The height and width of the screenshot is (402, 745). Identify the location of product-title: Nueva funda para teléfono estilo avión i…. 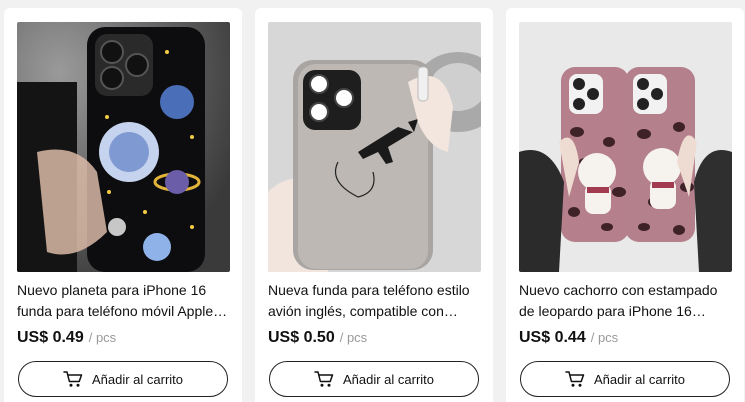
(374, 301).